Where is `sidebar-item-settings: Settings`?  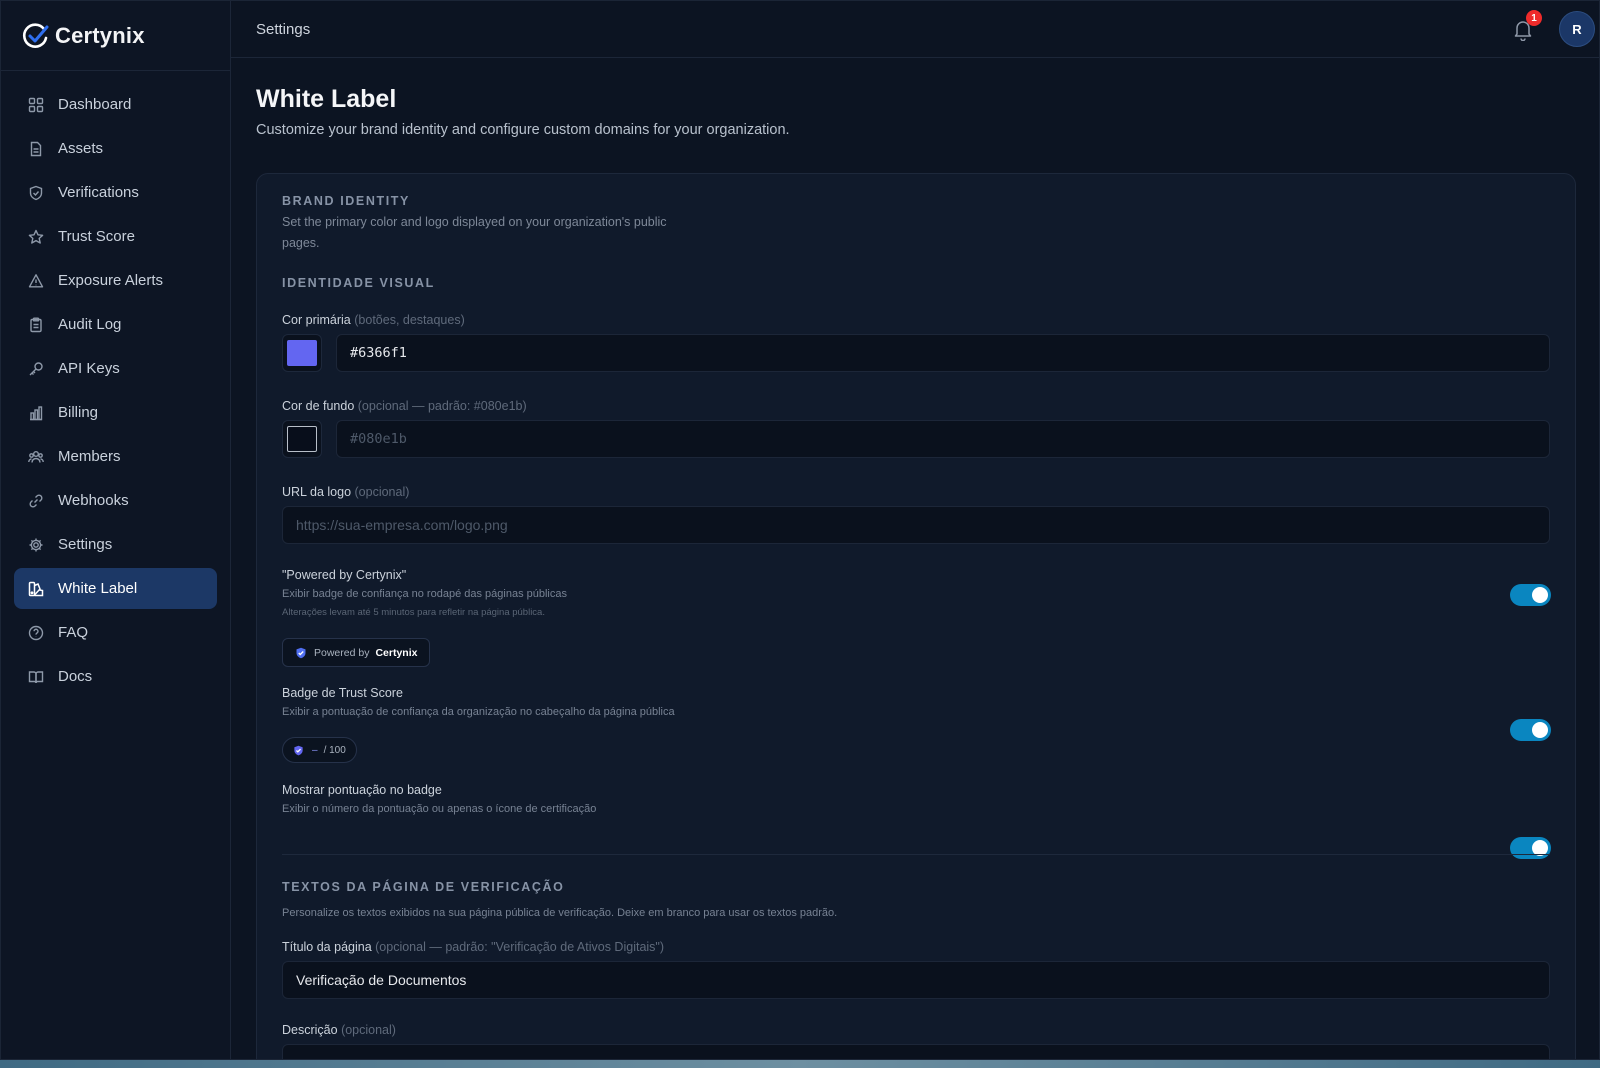 sidebar-item-settings: Settings is located at coordinates (115, 544).